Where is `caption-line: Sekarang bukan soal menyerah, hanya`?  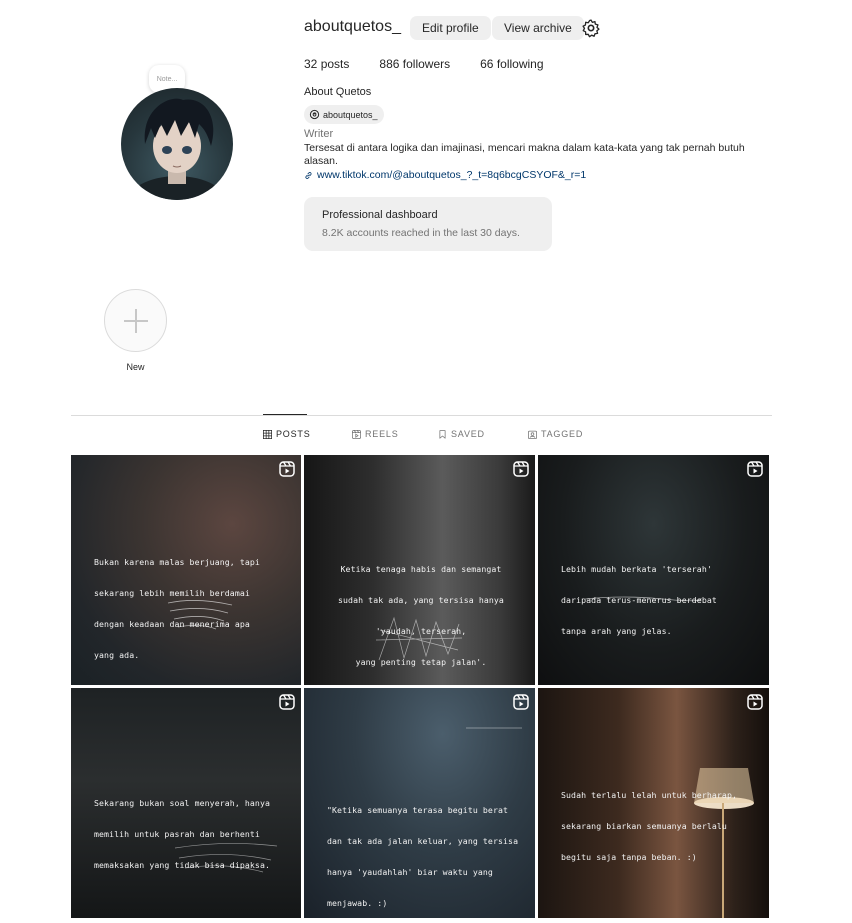 caption-line: Sekarang bukan soal menyerah, hanya is located at coordinates (182, 802).